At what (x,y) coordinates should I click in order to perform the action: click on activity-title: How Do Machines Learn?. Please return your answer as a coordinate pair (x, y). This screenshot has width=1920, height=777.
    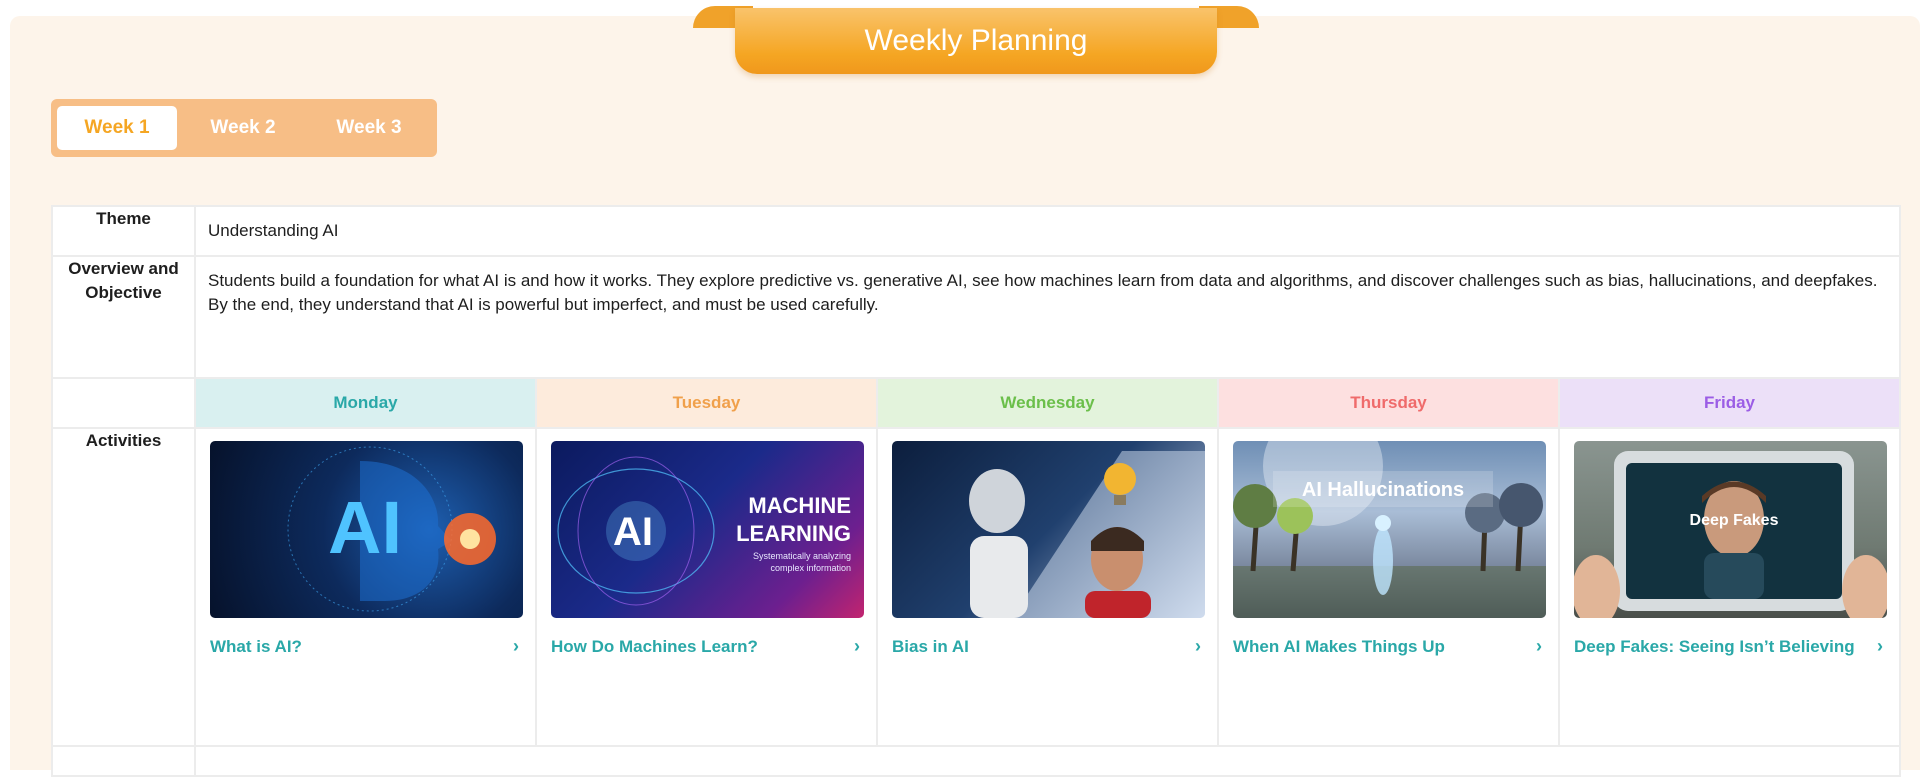
    Looking at the image, I should click on (654, 646).